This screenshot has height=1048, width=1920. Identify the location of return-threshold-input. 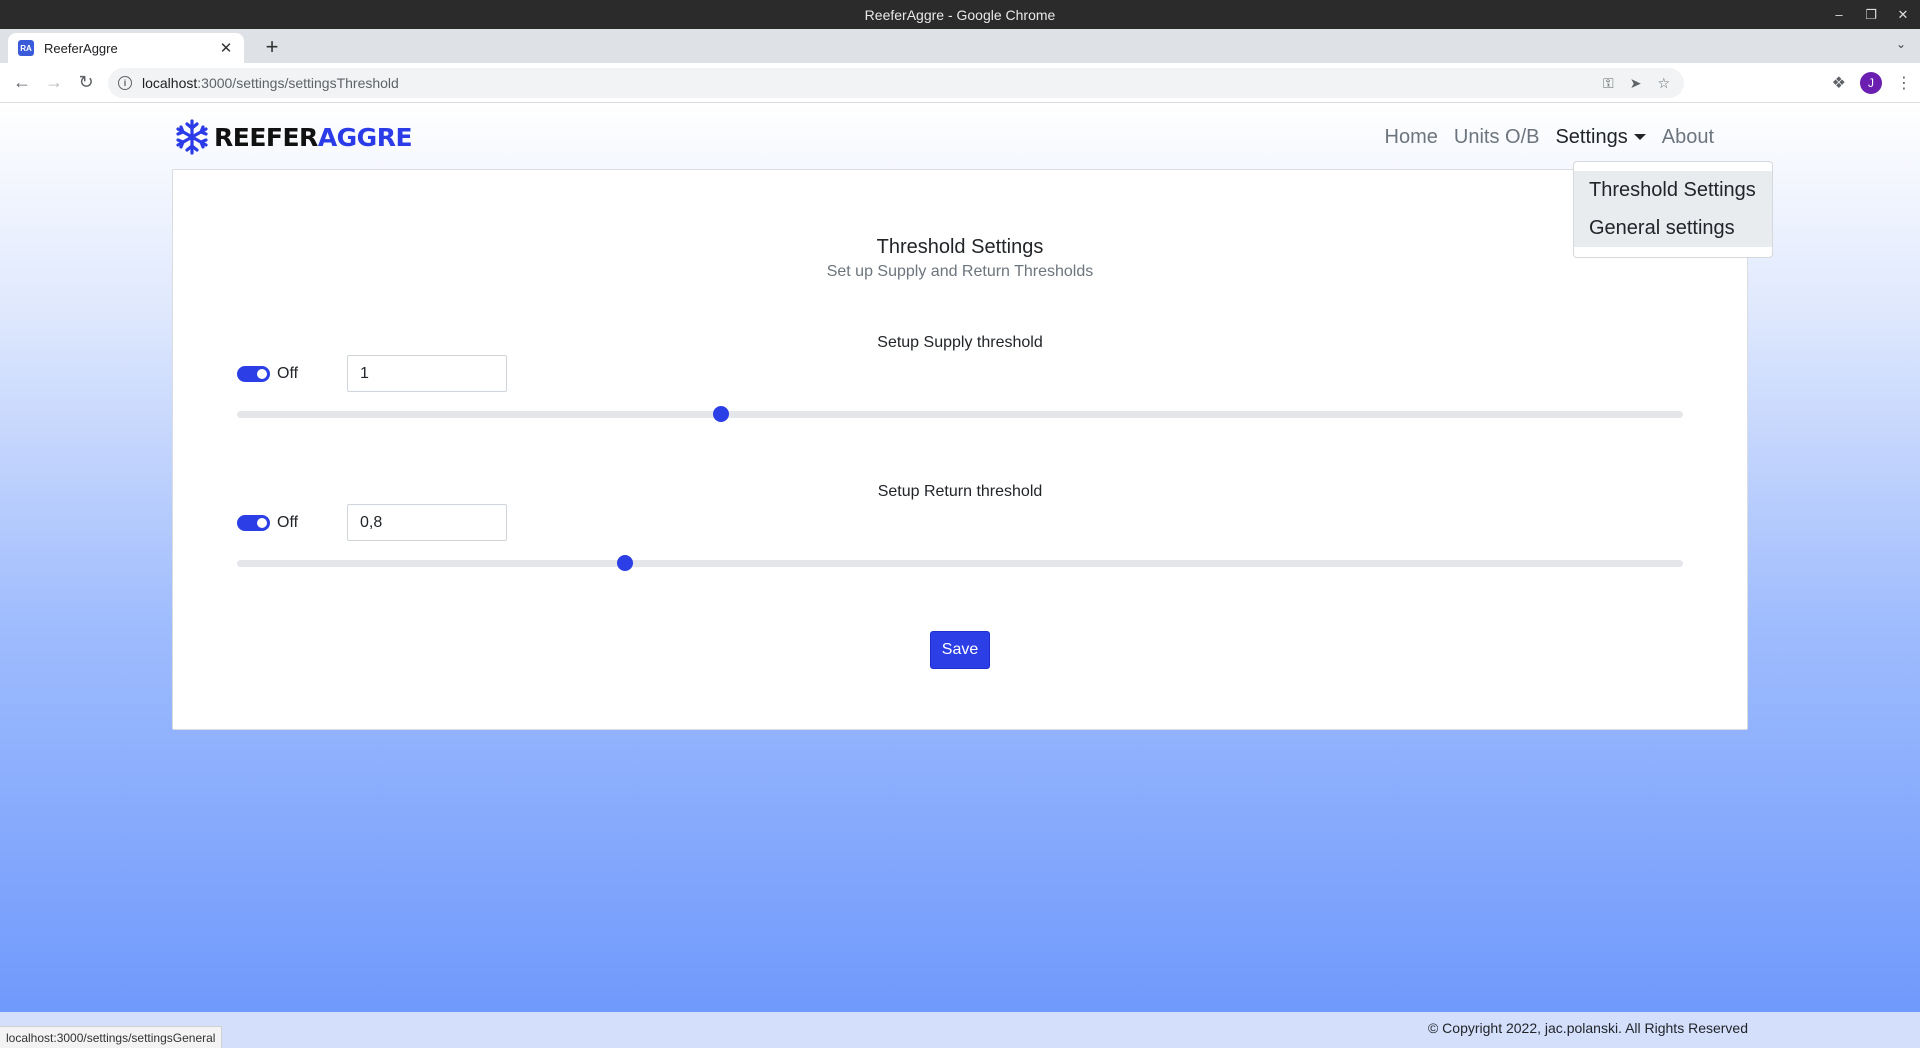
(427, 522).